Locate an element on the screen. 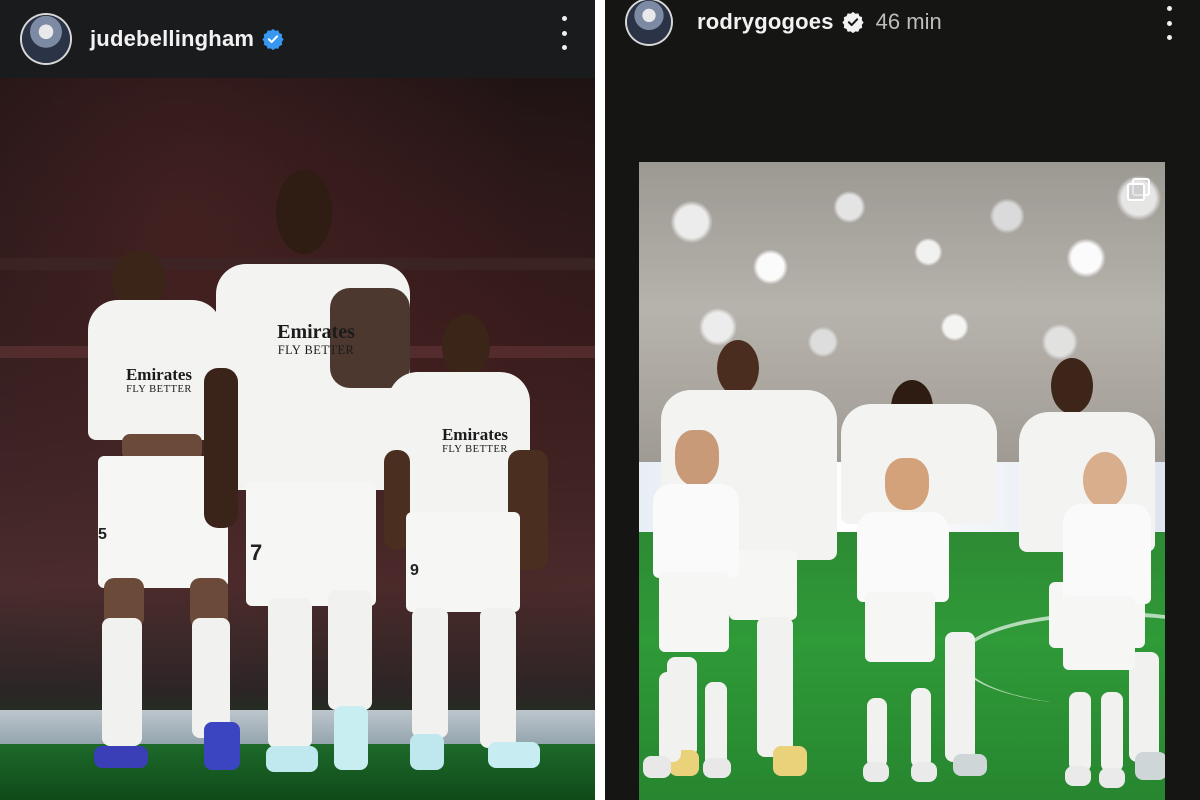 This screenshot has height=800, width=1200. username: judebellingham is located at coordinates (172, 39).